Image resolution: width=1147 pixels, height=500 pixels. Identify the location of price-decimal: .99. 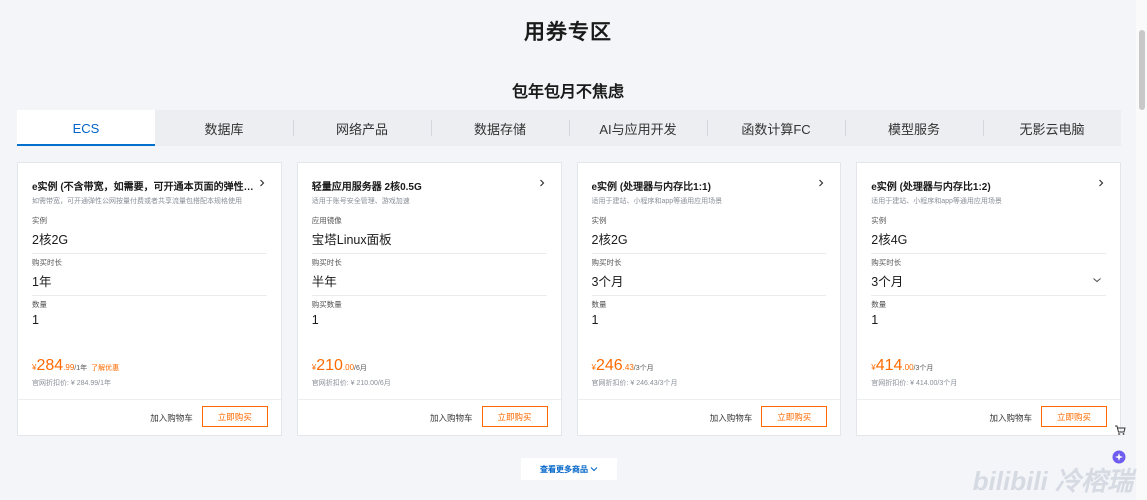
(69, 367).